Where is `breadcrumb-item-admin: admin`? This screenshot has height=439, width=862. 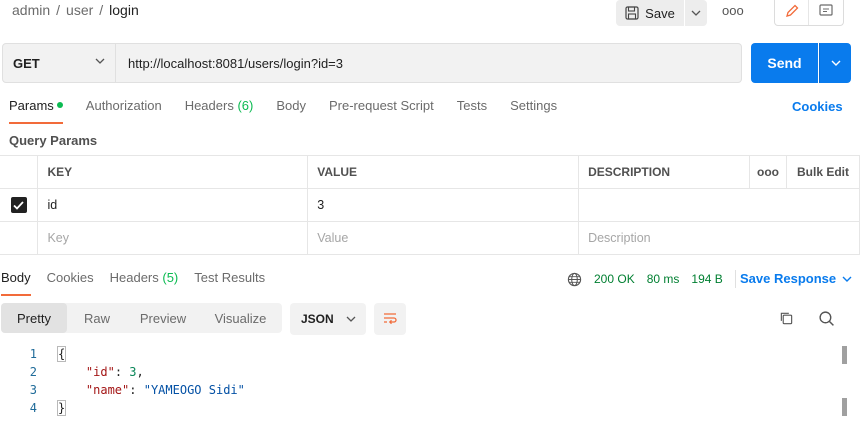
breadcrumb-item-admin: admin is located at coordinates (31, 10).